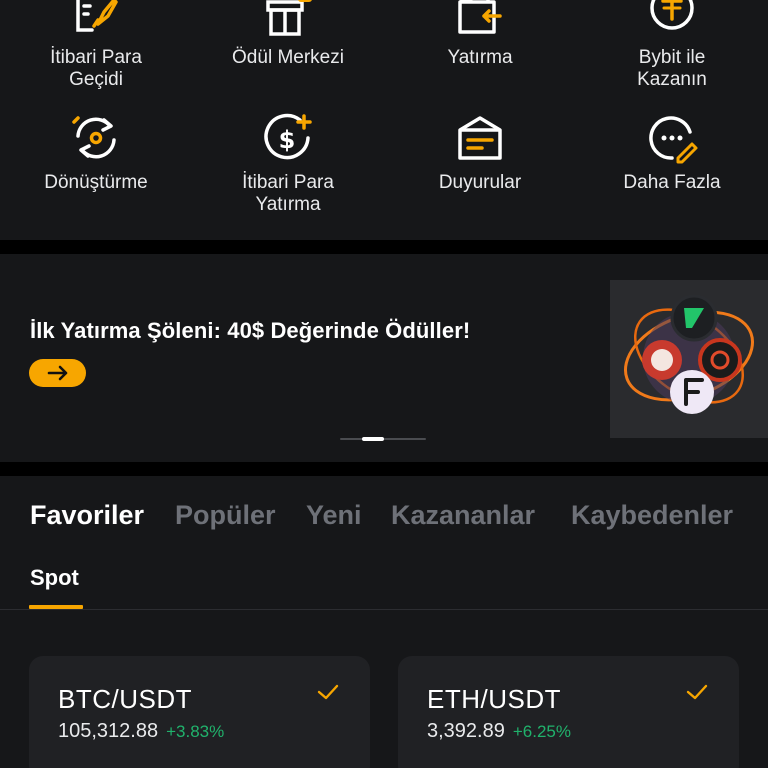 This screenshot has height=768, width=768. I want to click on shortcut-deposit: Yatırma, so click(480, 55).